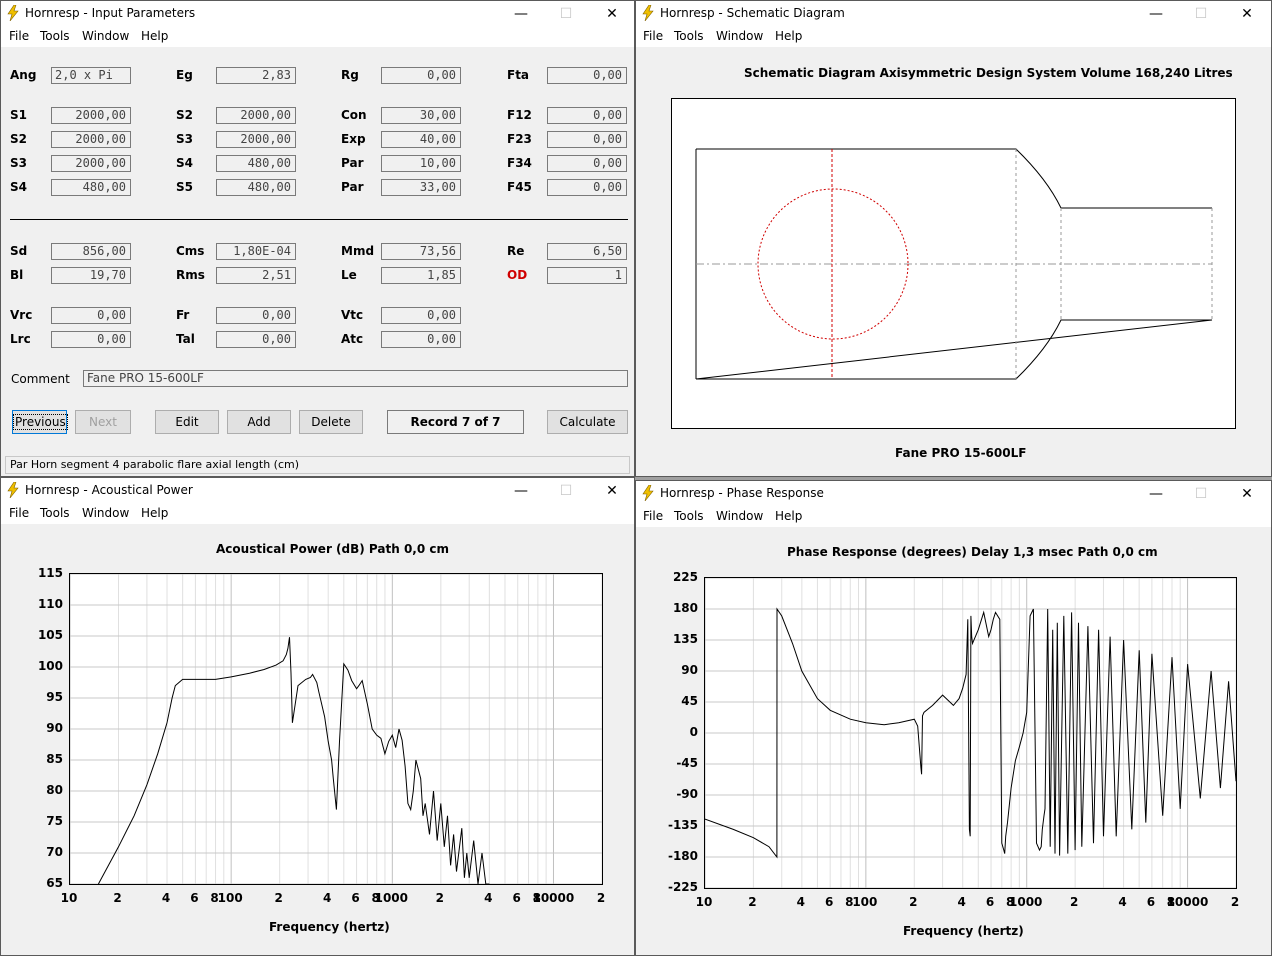 The image size is (1272, 956). I want to click on y-tick-label: -135, so click(682, 825).